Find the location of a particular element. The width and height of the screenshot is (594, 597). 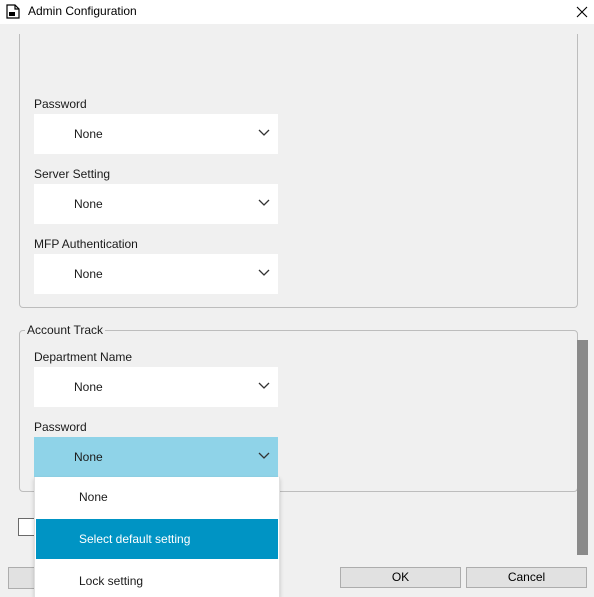

dropdown-option-select-default-setting: Select default setting is located at coordinates (157, 539).